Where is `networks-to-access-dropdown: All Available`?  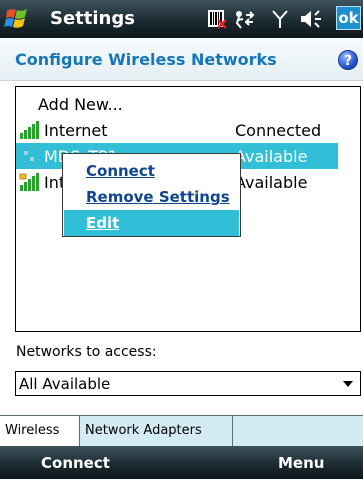
networks-to-access-dropdown: All Available is located at coordinates (188, 383).